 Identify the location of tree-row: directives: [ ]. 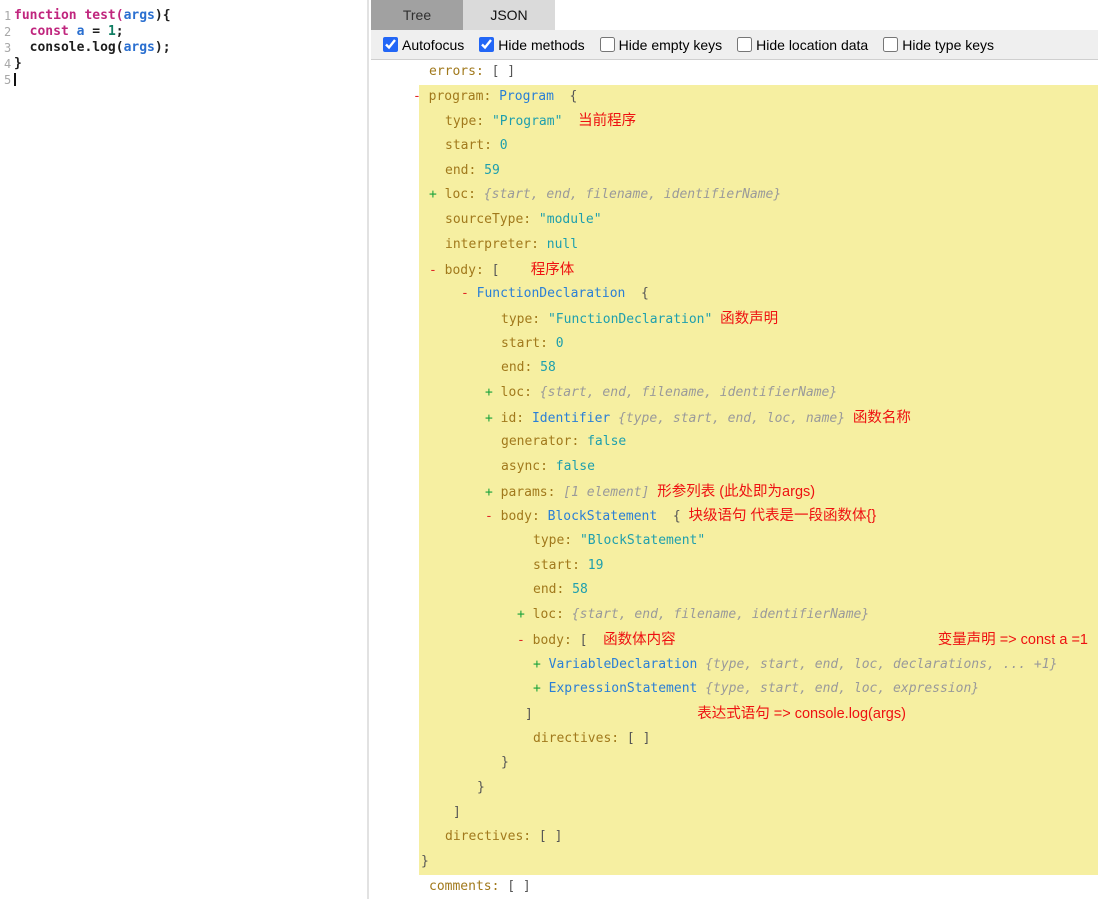
(734, 837).